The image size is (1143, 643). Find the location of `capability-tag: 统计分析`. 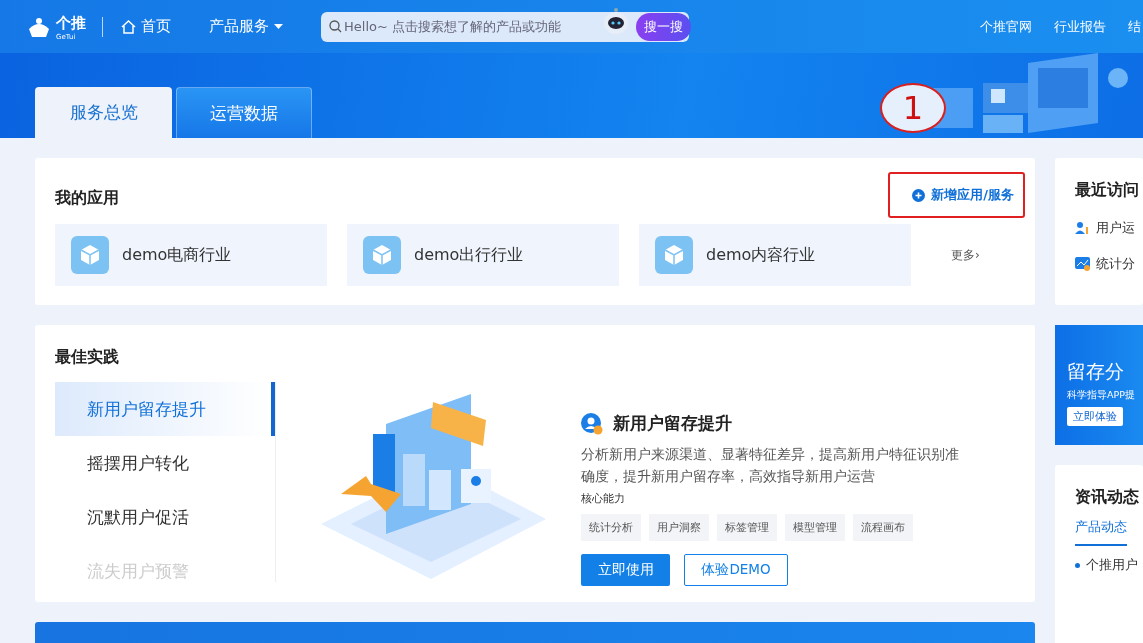

capability-tag: 统计分析 is located at coordinates (611, 527).